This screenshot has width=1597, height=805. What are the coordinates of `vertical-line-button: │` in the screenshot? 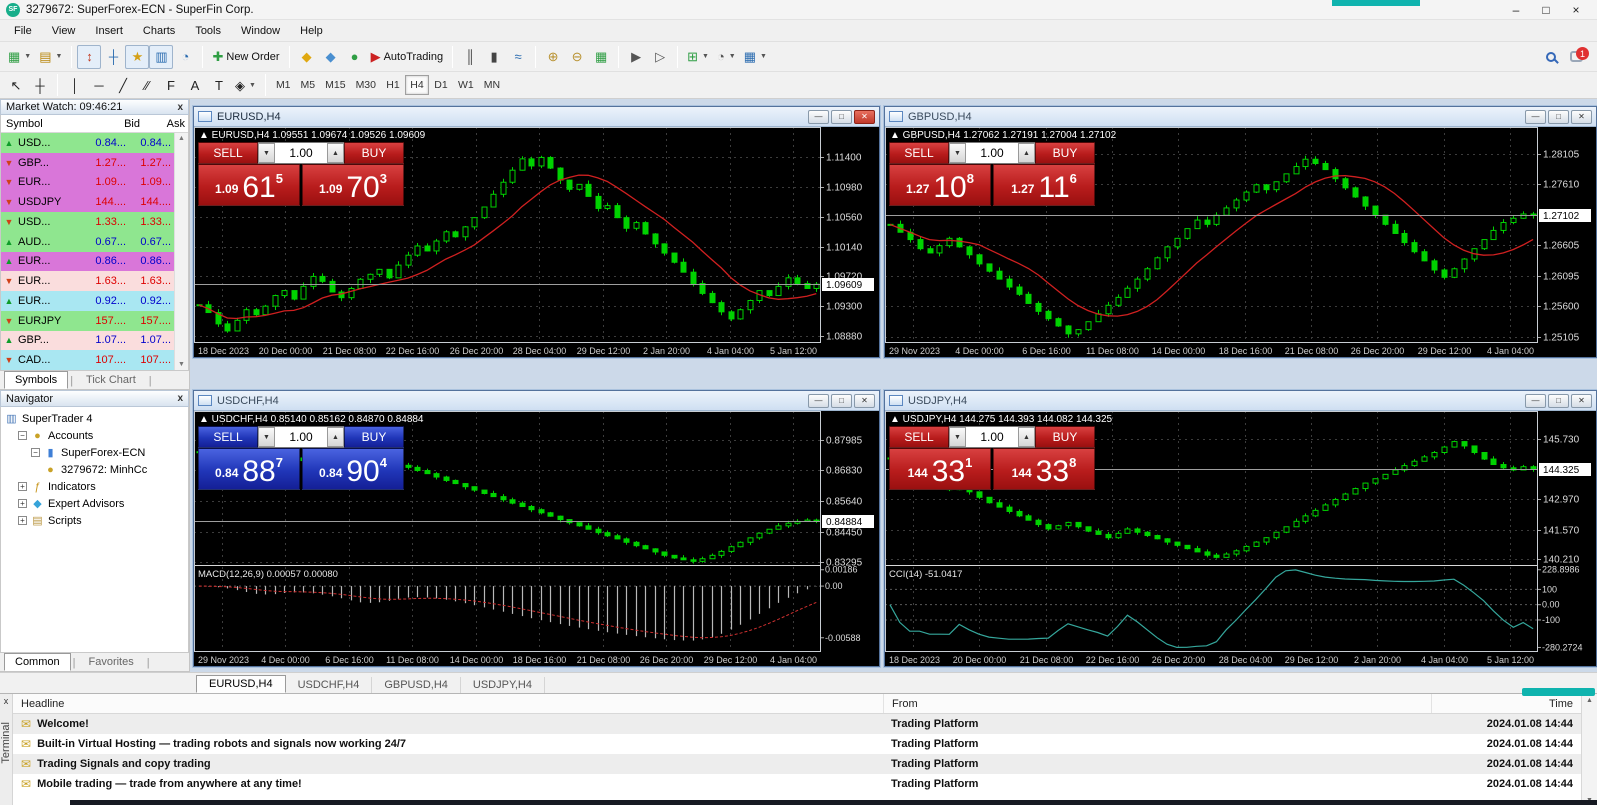 It's located at (75, 85).